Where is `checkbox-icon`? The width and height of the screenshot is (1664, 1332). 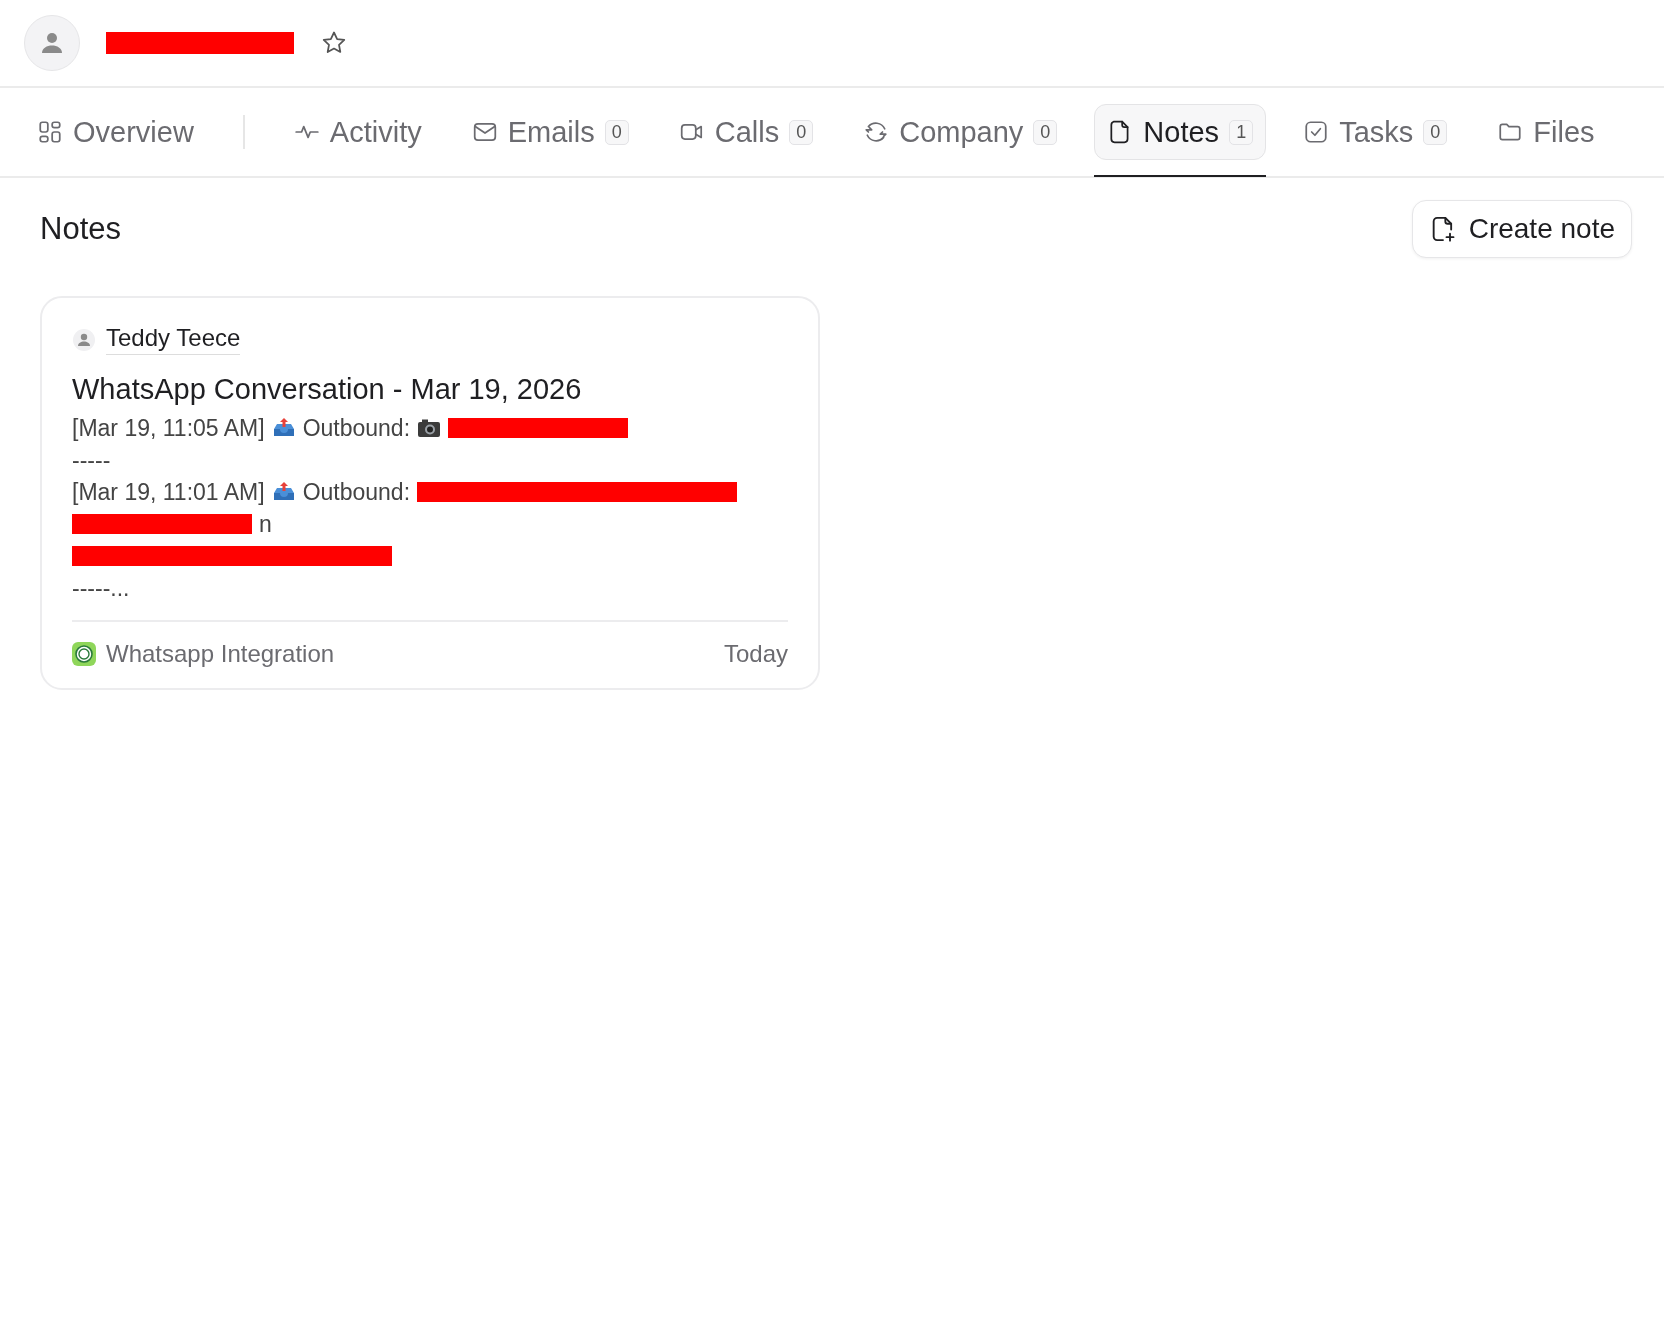 checkbox-icon is located at coordinates (1316, 132).